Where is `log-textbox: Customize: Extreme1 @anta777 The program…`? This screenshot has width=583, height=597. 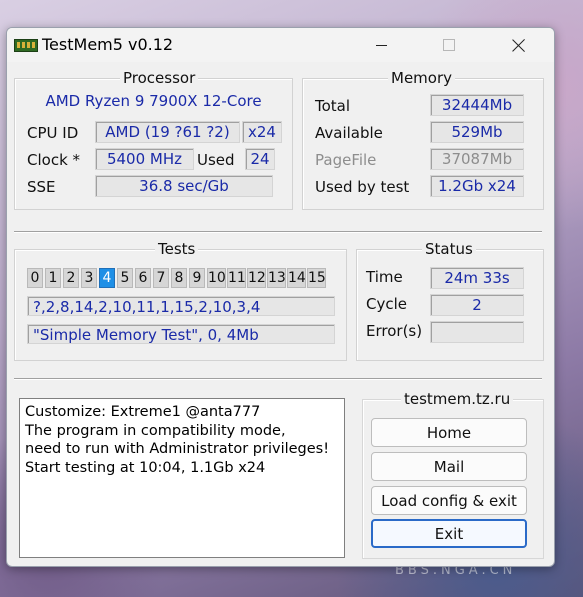
log-textbox: Customize: Extreme1 @anta777 The program… is located at coordinates (182, 478).